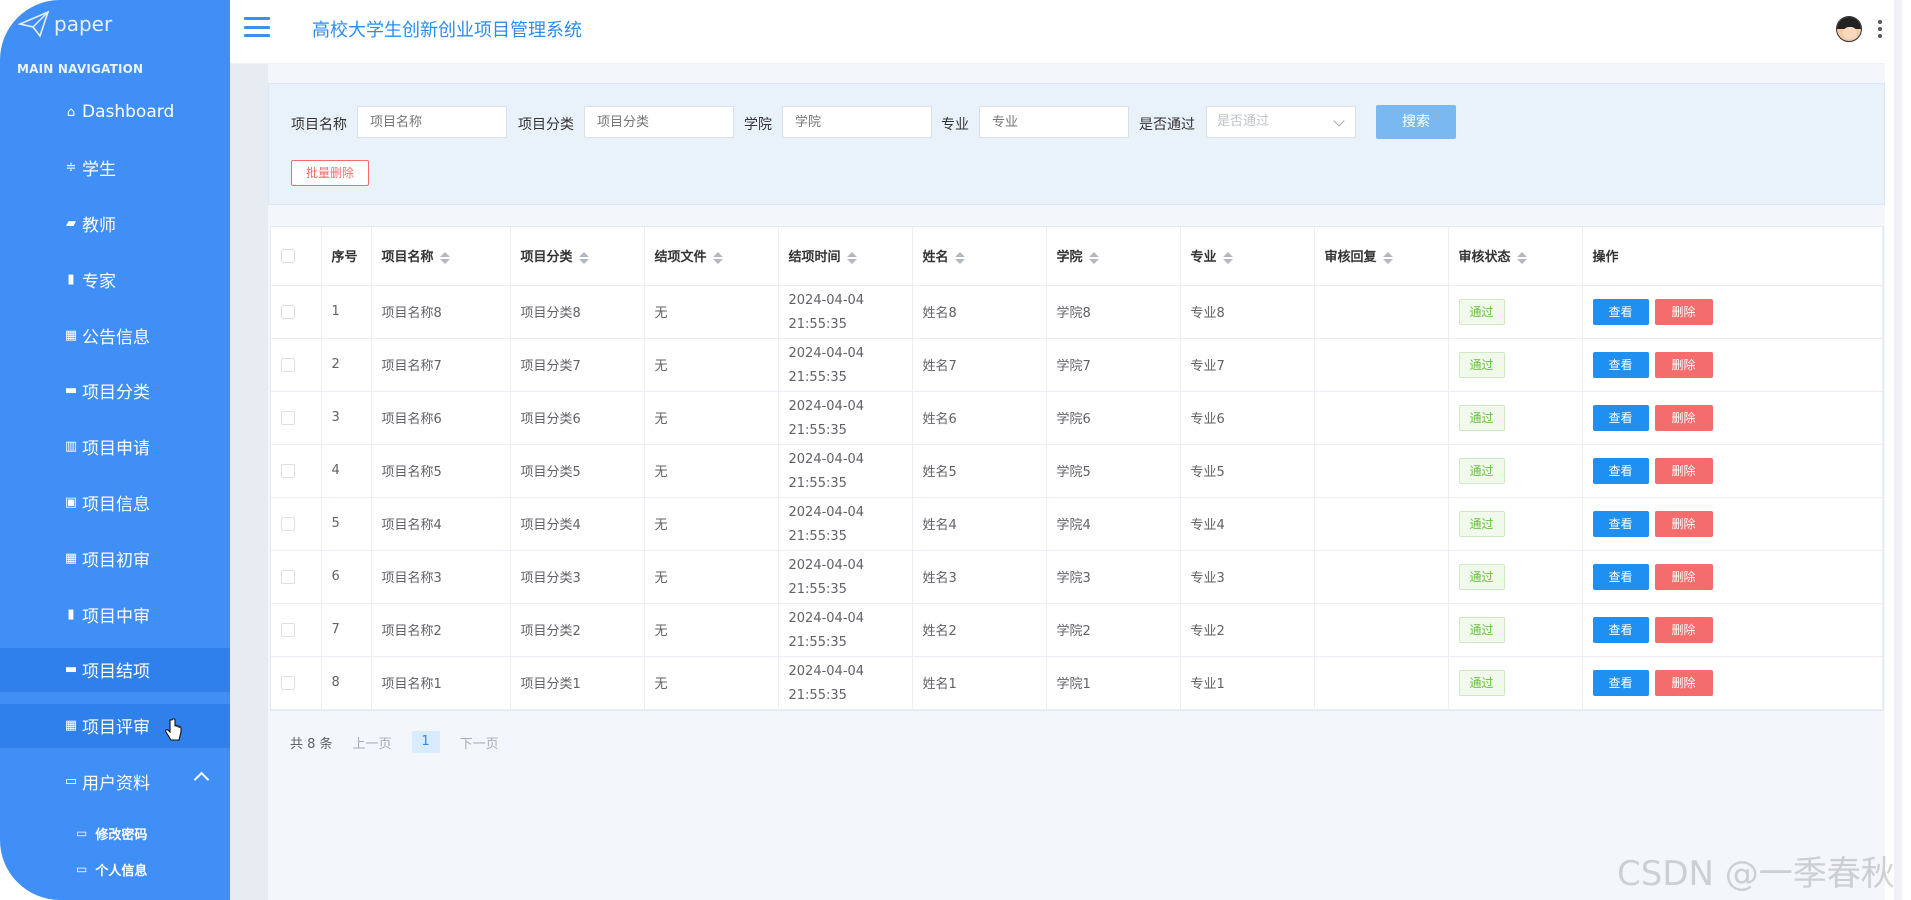 The width and height of the screenshot is (1911, 900). I want to click on table-cell-idx: 6, so click(346, 577).